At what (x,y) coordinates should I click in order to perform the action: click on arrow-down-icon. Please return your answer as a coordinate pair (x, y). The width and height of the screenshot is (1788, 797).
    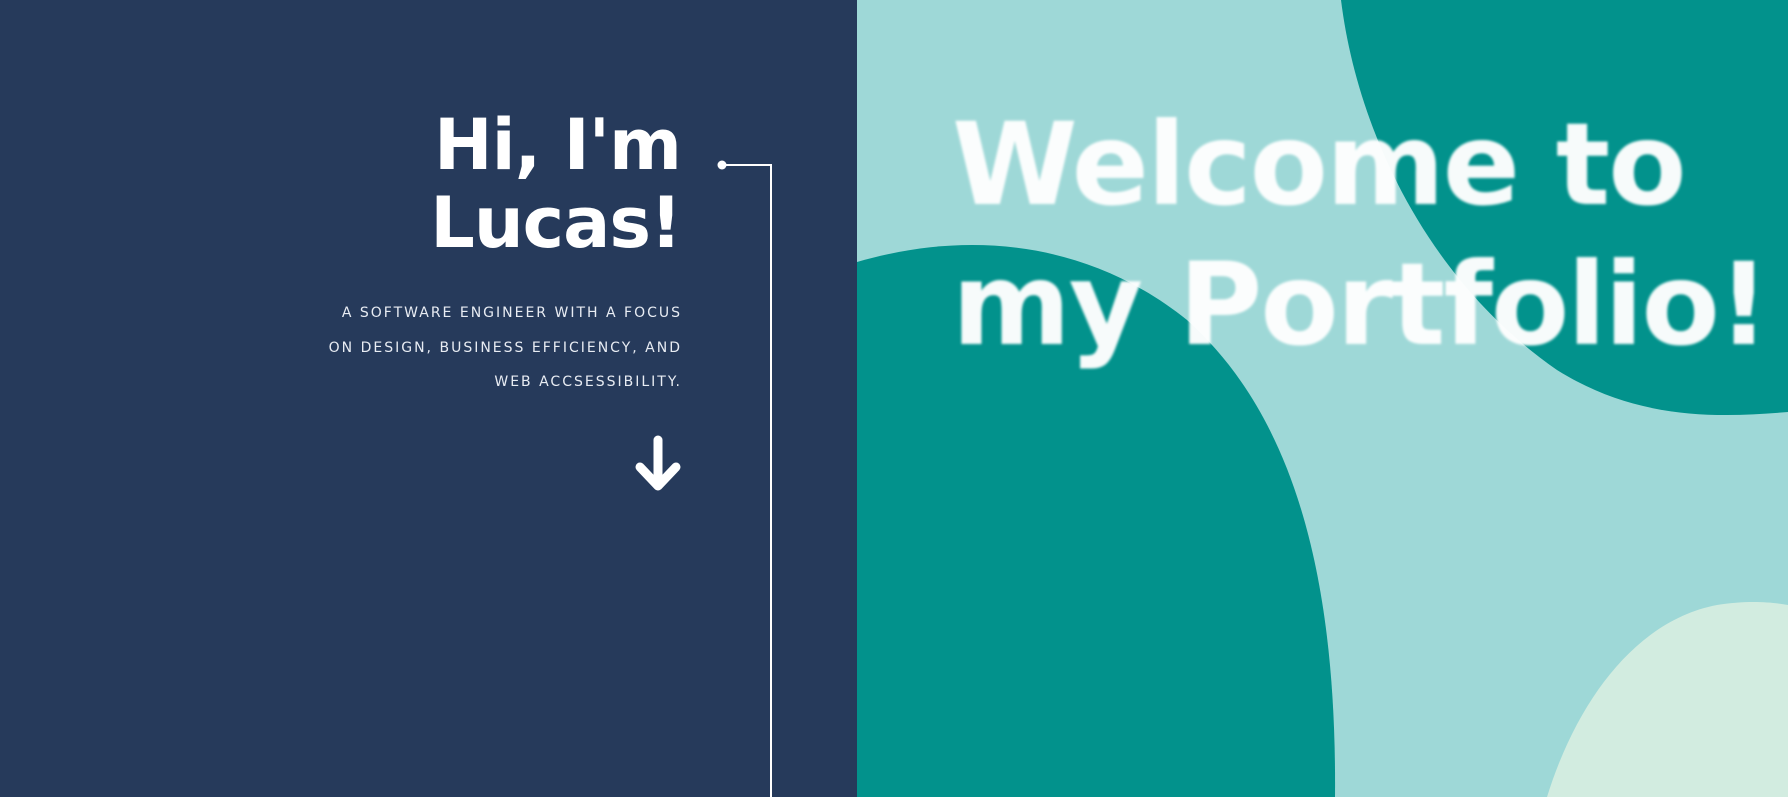
    Looking at the image, I should click on (658, 463).